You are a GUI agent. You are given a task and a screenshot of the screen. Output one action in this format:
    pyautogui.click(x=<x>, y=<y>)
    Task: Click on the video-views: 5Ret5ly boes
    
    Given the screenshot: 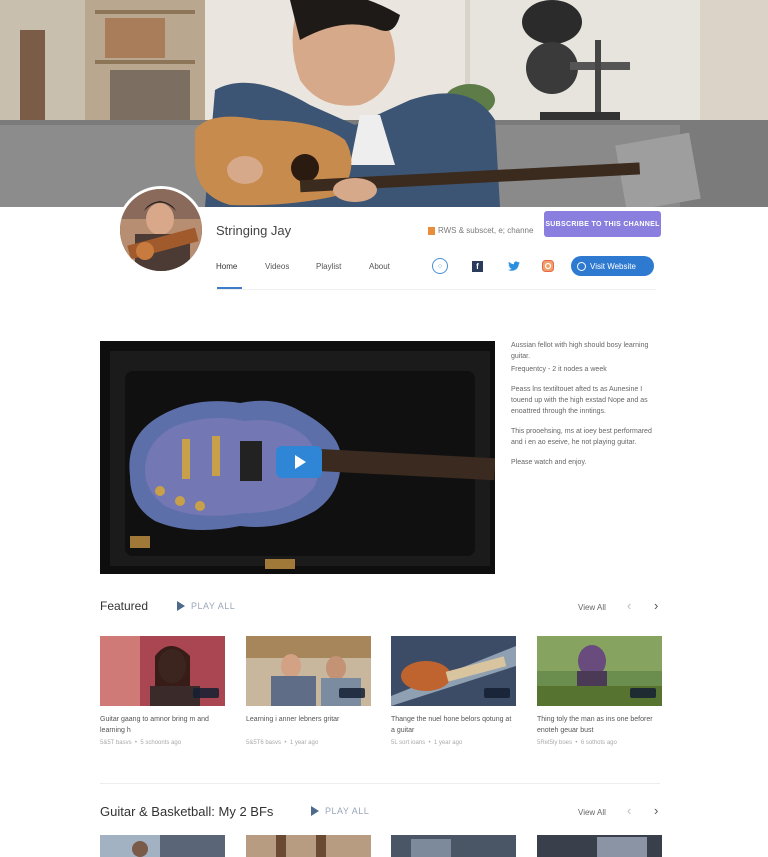 What is the action you would take?
    pyautogui.click(x=555, y=743)
    